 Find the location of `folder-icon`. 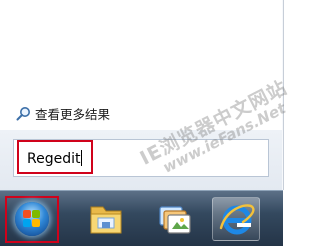

folder-icon is located at coordinates (106, 220).